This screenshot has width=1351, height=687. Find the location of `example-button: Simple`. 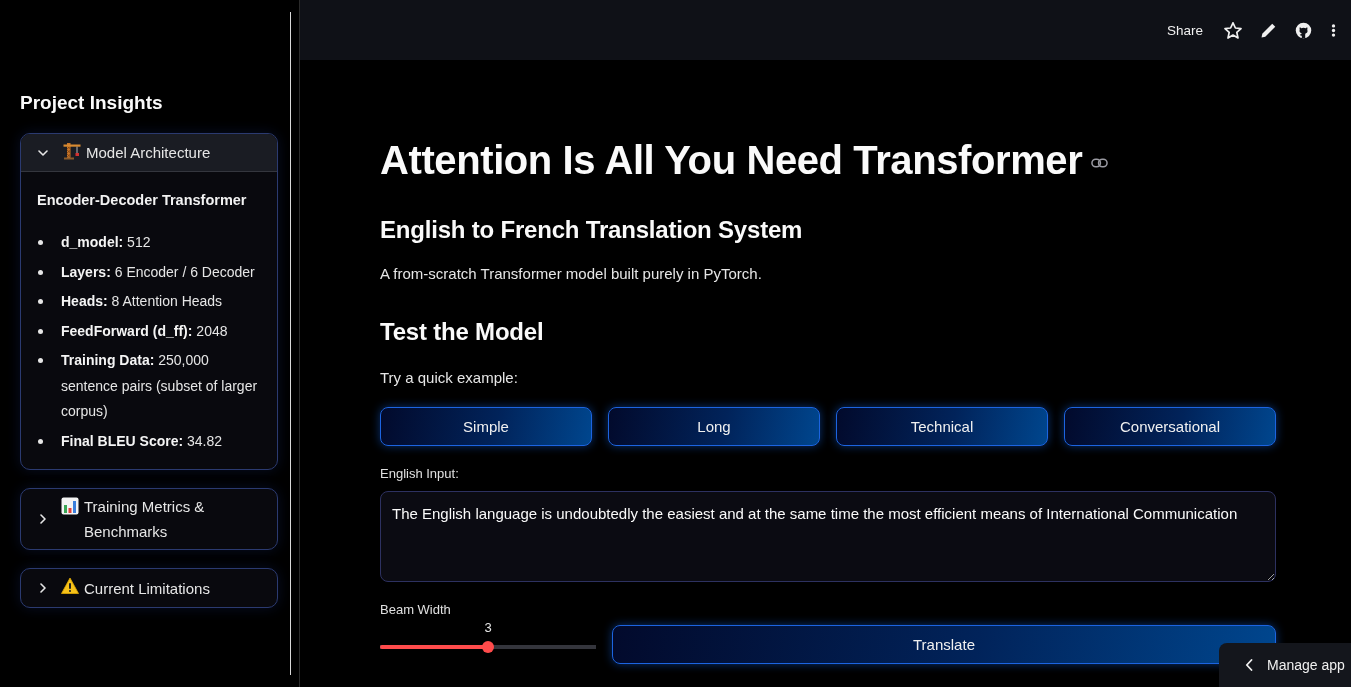

example-button: Simple is located at coordinates (486, 426).